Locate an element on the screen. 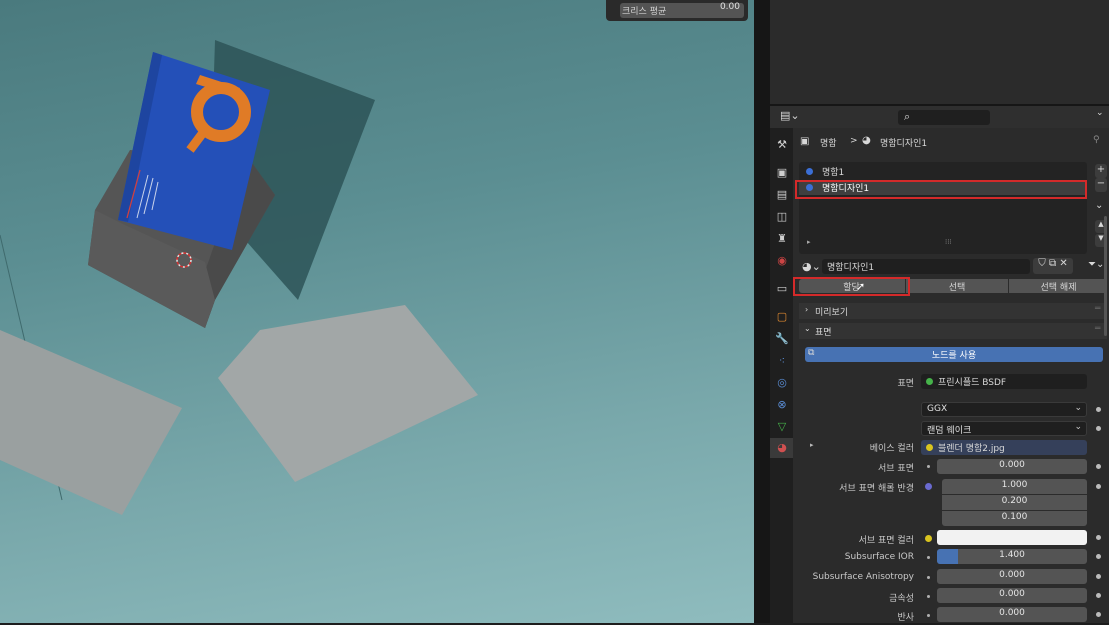 The height and width of the screenshot is (625, 1109). material-actions: ⛉ ⧉ ✕ is located at coordinates (1053, 266).